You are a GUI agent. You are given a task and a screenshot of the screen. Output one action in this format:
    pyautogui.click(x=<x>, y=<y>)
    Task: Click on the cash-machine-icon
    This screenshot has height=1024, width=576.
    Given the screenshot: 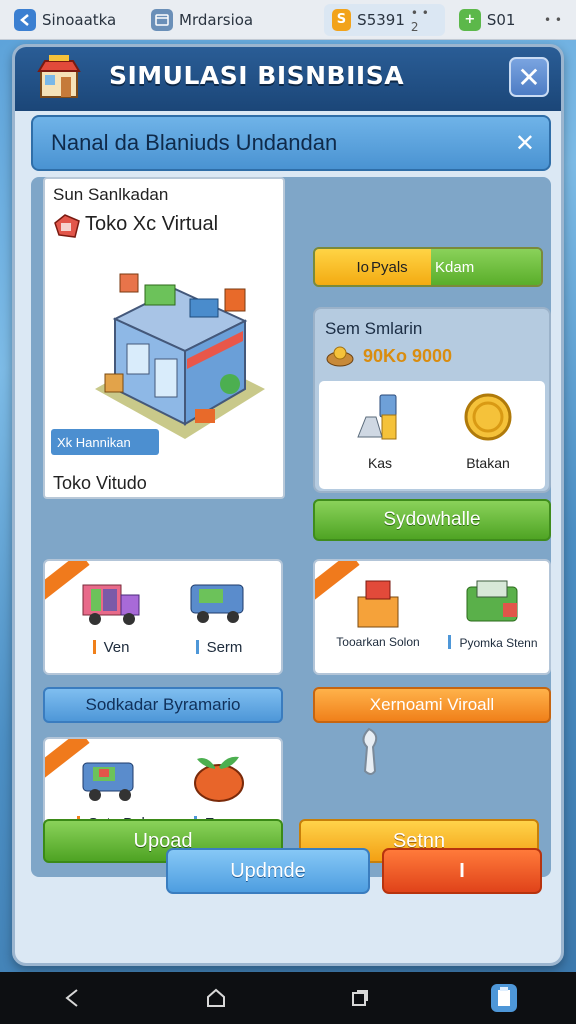 What is the action you would take?
    pyautogui.click(x=492, y=601)
    